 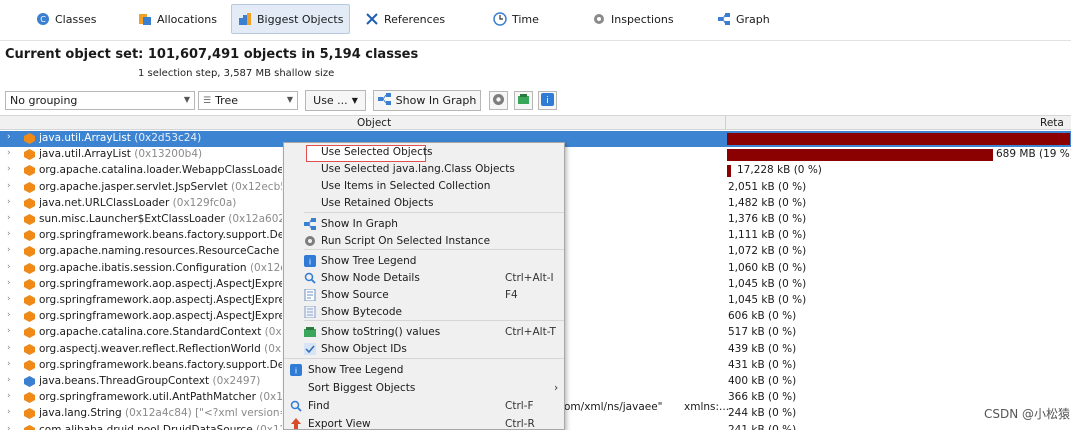 What do you see at coordinates (100, 100) in the screenshot?
I see `grouping-select: No grouping ▼` at bounding box center [100, 100].